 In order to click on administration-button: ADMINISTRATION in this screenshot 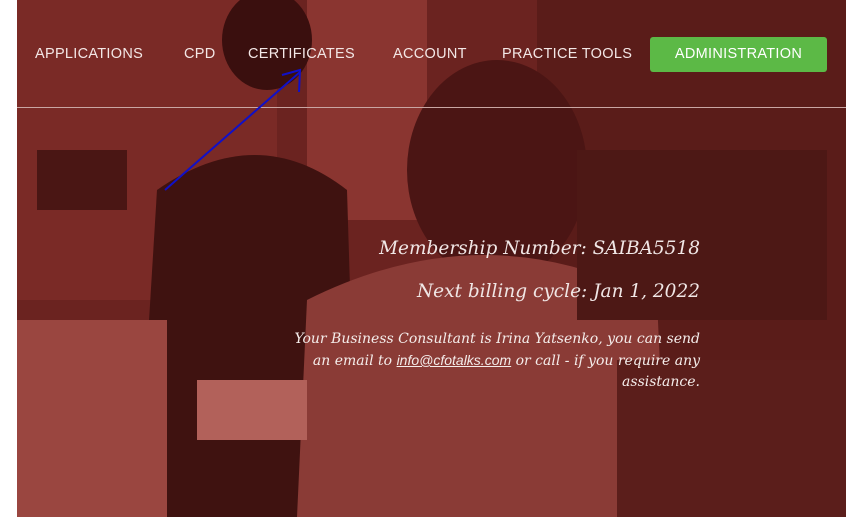, I will do `click(738, 54)`.